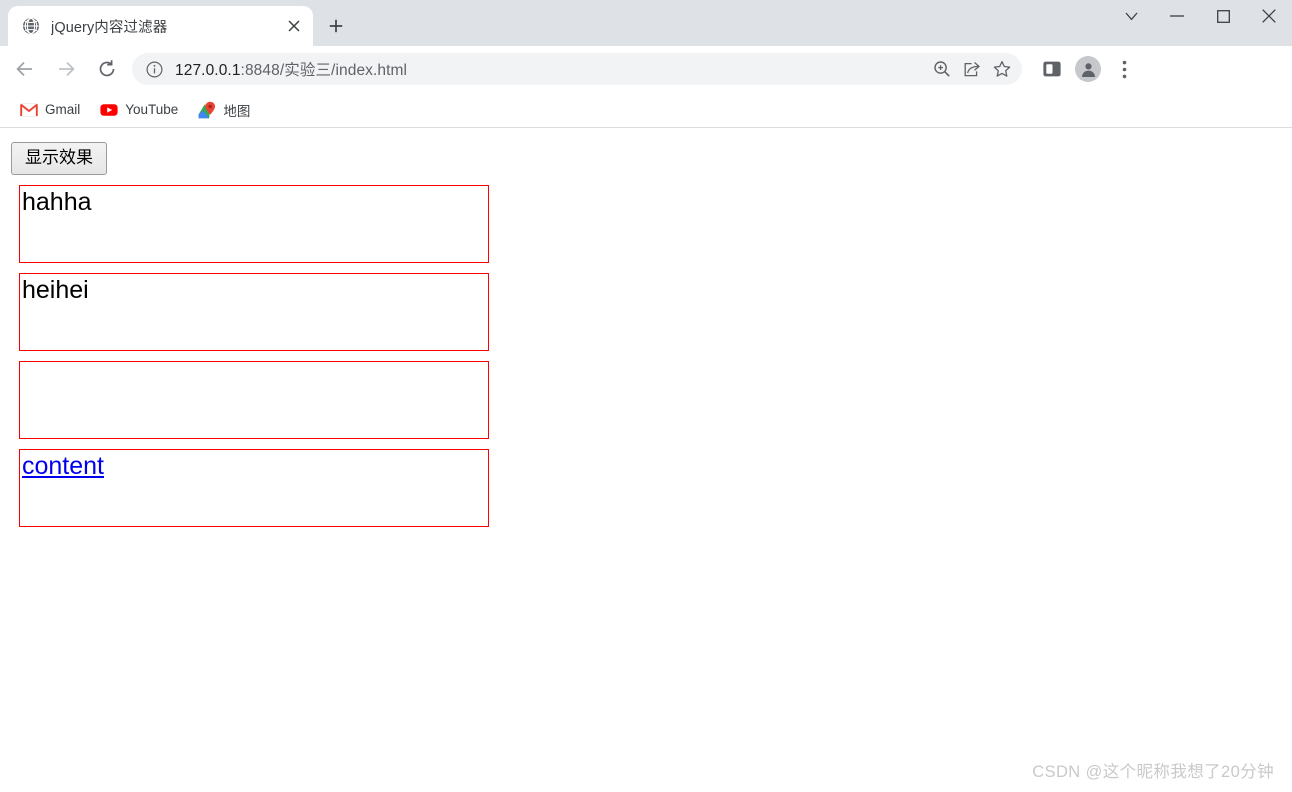 The image size is (1292, 792). I want to click on bookmark-label: Gmail, so click(63, 109).